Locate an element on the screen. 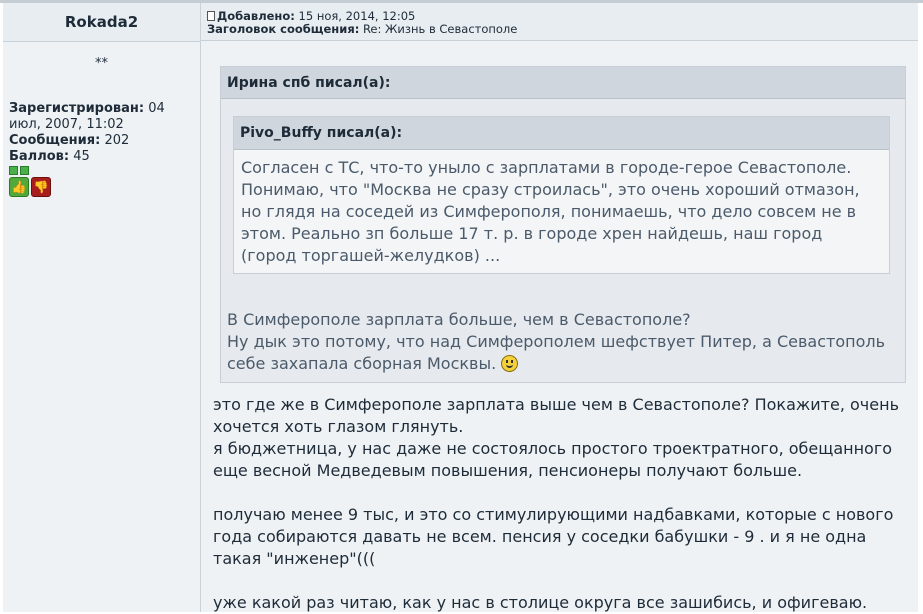 This screenshot has height=614, width=923. thumb-down-icon: 👎 is located at coordinates (41, 187).